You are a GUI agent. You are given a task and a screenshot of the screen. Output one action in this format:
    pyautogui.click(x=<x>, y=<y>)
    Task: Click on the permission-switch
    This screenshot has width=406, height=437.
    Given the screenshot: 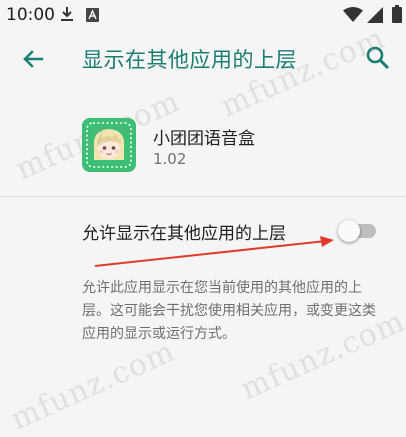 What is the action you would take?
    pyautogui.click(x=358, y=231)
    